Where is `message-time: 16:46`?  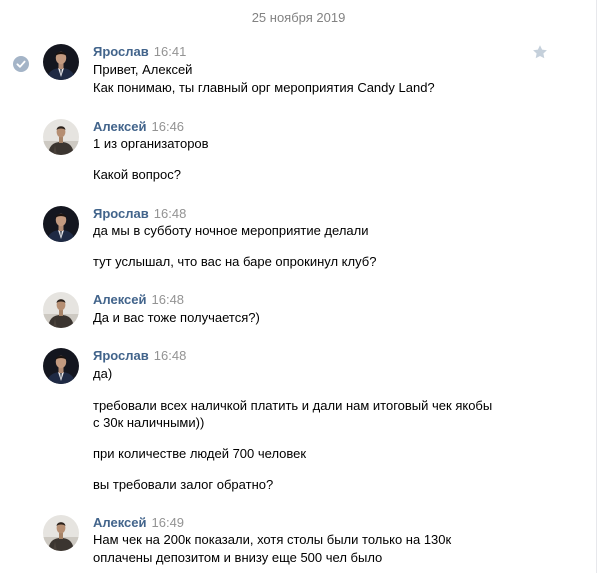 message-time: 16:46 is located at coordinates (168, 126).